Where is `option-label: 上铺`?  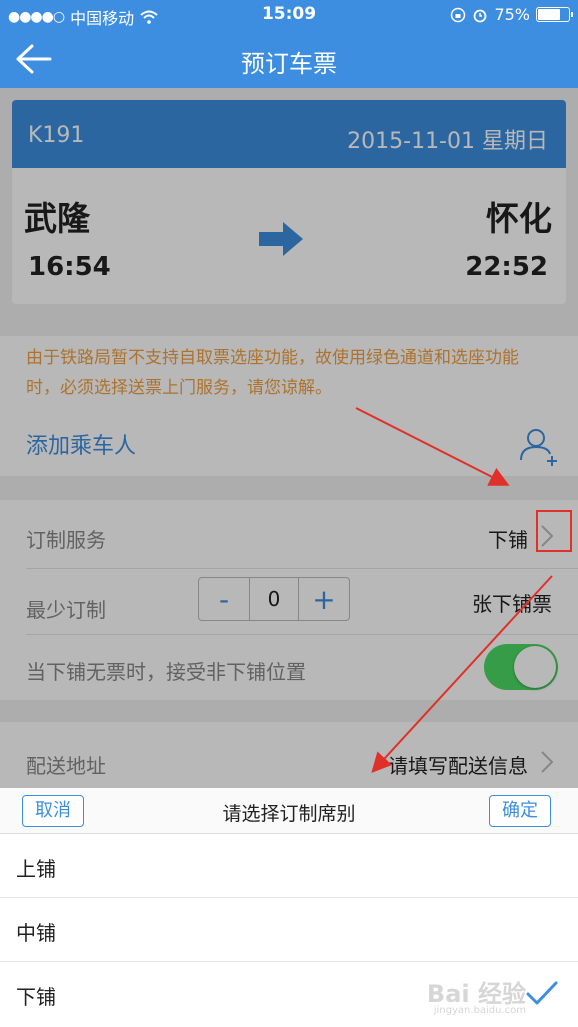
option-label: 上铺 is located at coordinates (36, 869).